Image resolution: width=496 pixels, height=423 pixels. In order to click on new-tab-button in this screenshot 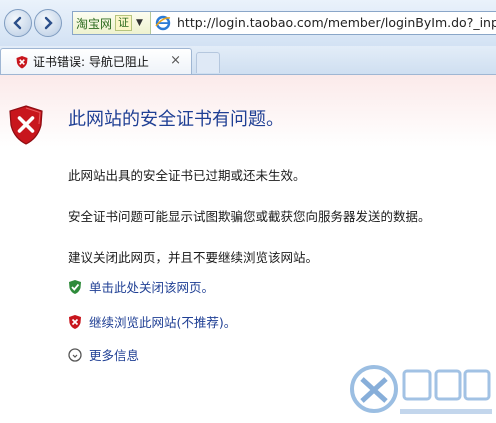, I will do `click(208, 62)`.